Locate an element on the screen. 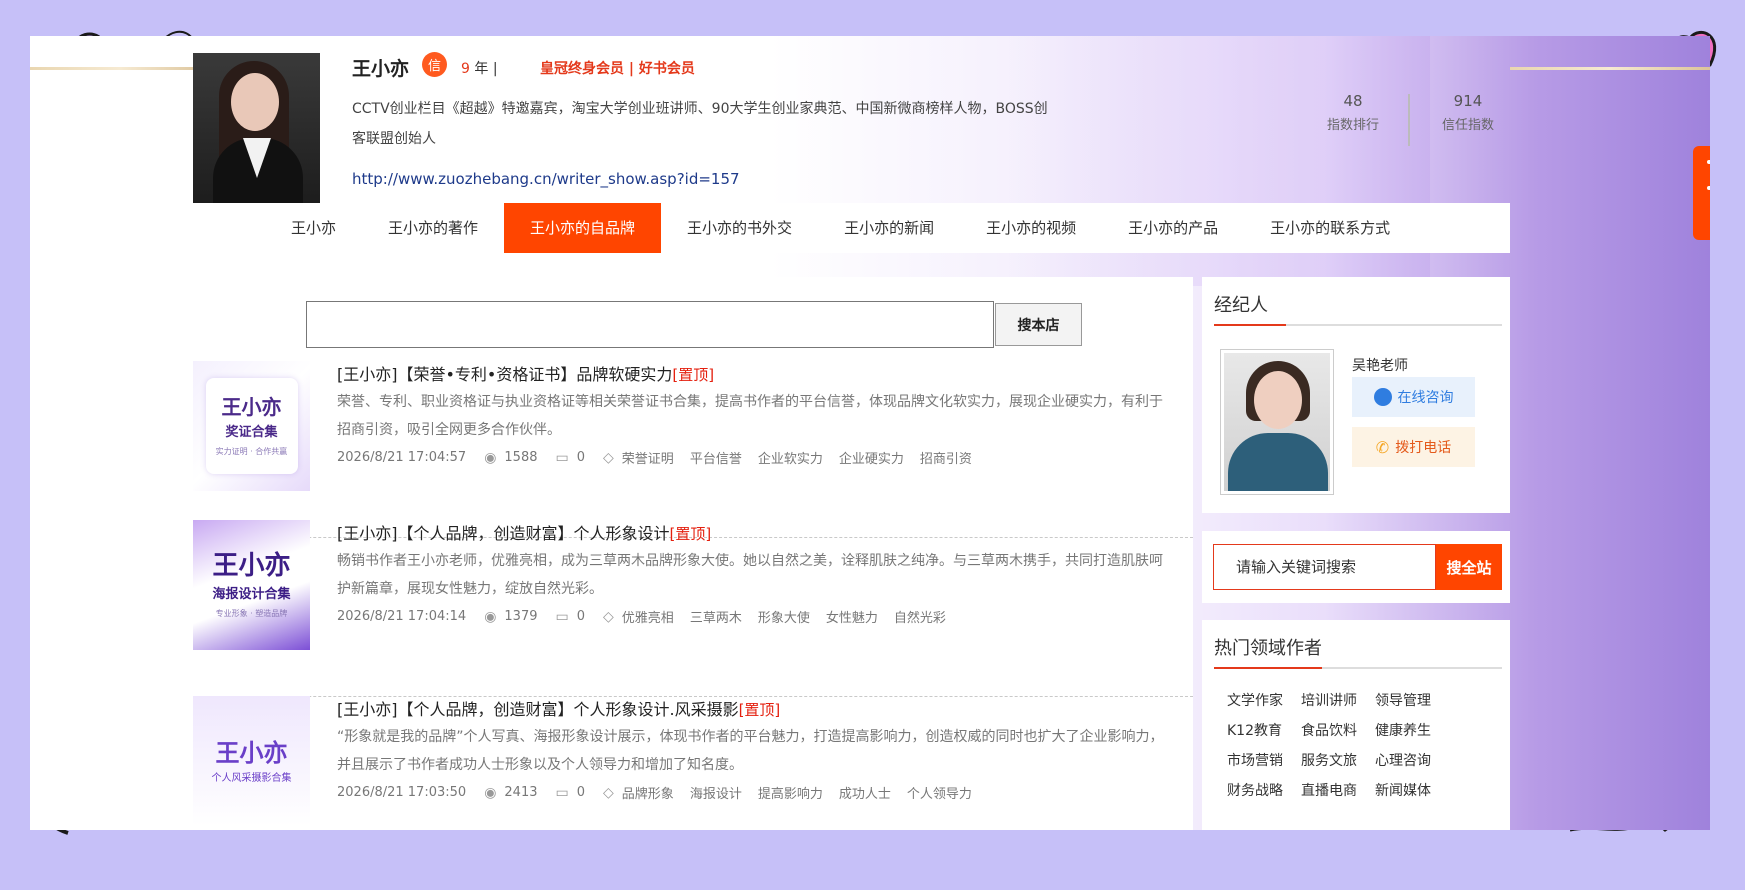  thumb-caption: 实力证明 · 合作共赢 is located at coordinates (251, 451).